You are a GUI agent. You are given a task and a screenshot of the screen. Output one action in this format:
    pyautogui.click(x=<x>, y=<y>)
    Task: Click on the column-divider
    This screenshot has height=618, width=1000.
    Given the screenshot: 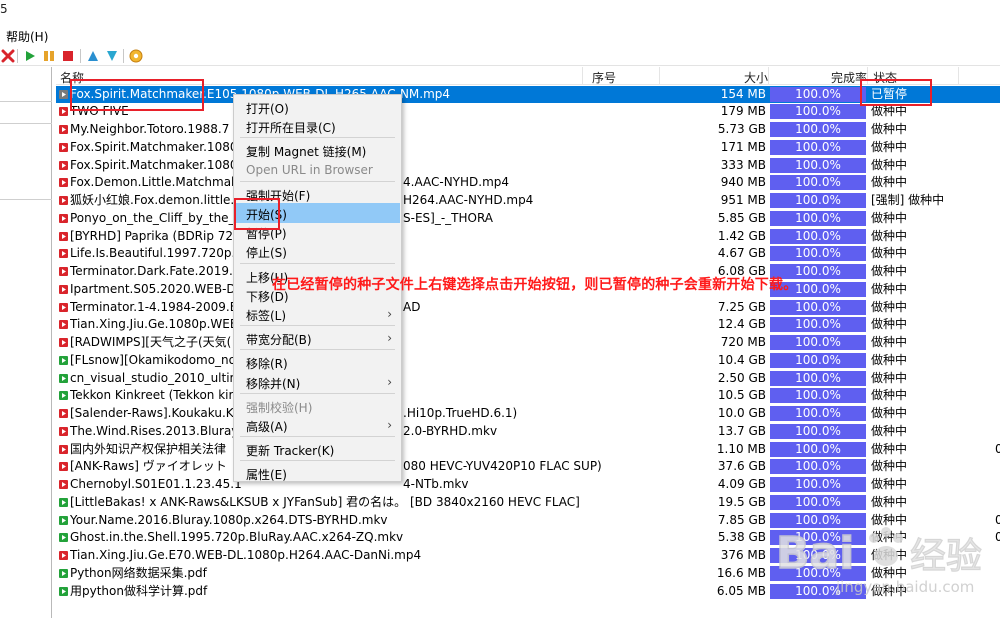 What is the action you would take?
    pyautogui.click(x=582, y=76)
    